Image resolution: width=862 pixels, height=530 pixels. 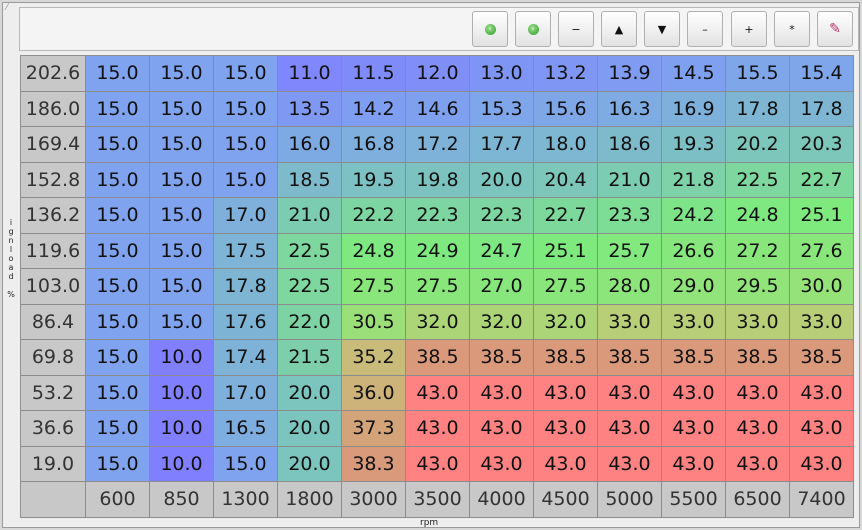 I want to click on multiply-button: *, so click(x=792, y=29).